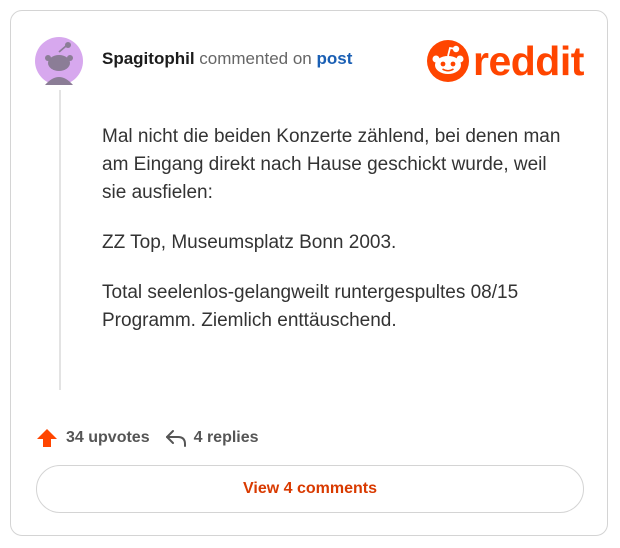  Describe the element at coordinates (47, 438) in the screenshot. I see `upvote-arrow-icon` at that location.